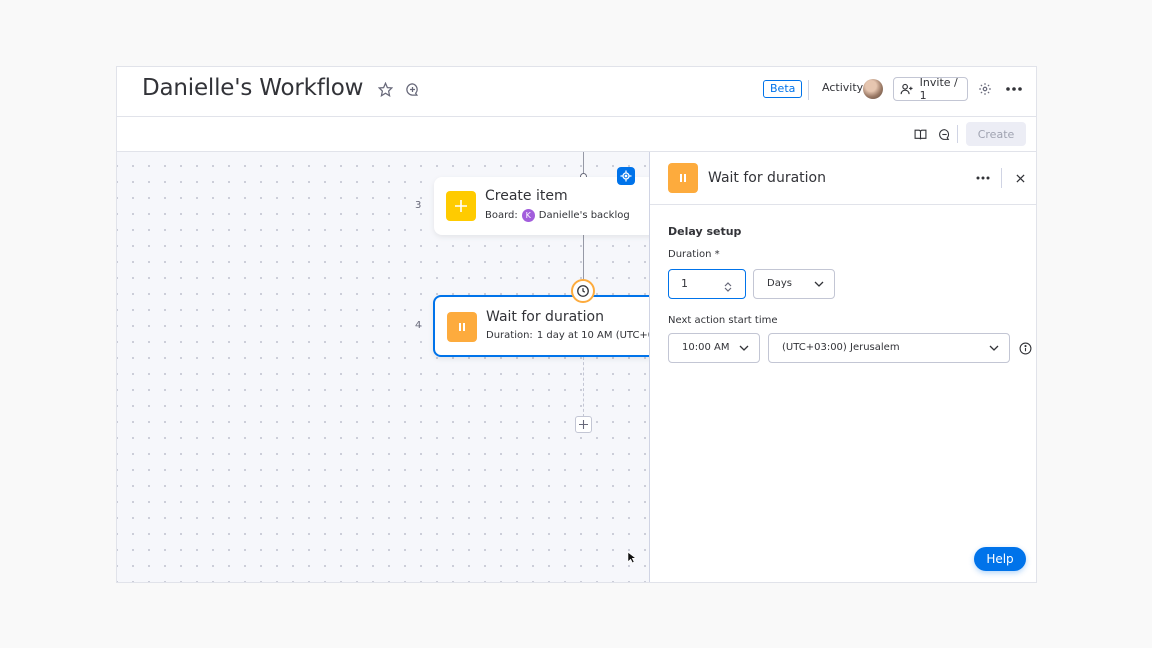  Describe the element at coordinates (1000, 559) in the screenshot. I see `help-button: Help` at that location.